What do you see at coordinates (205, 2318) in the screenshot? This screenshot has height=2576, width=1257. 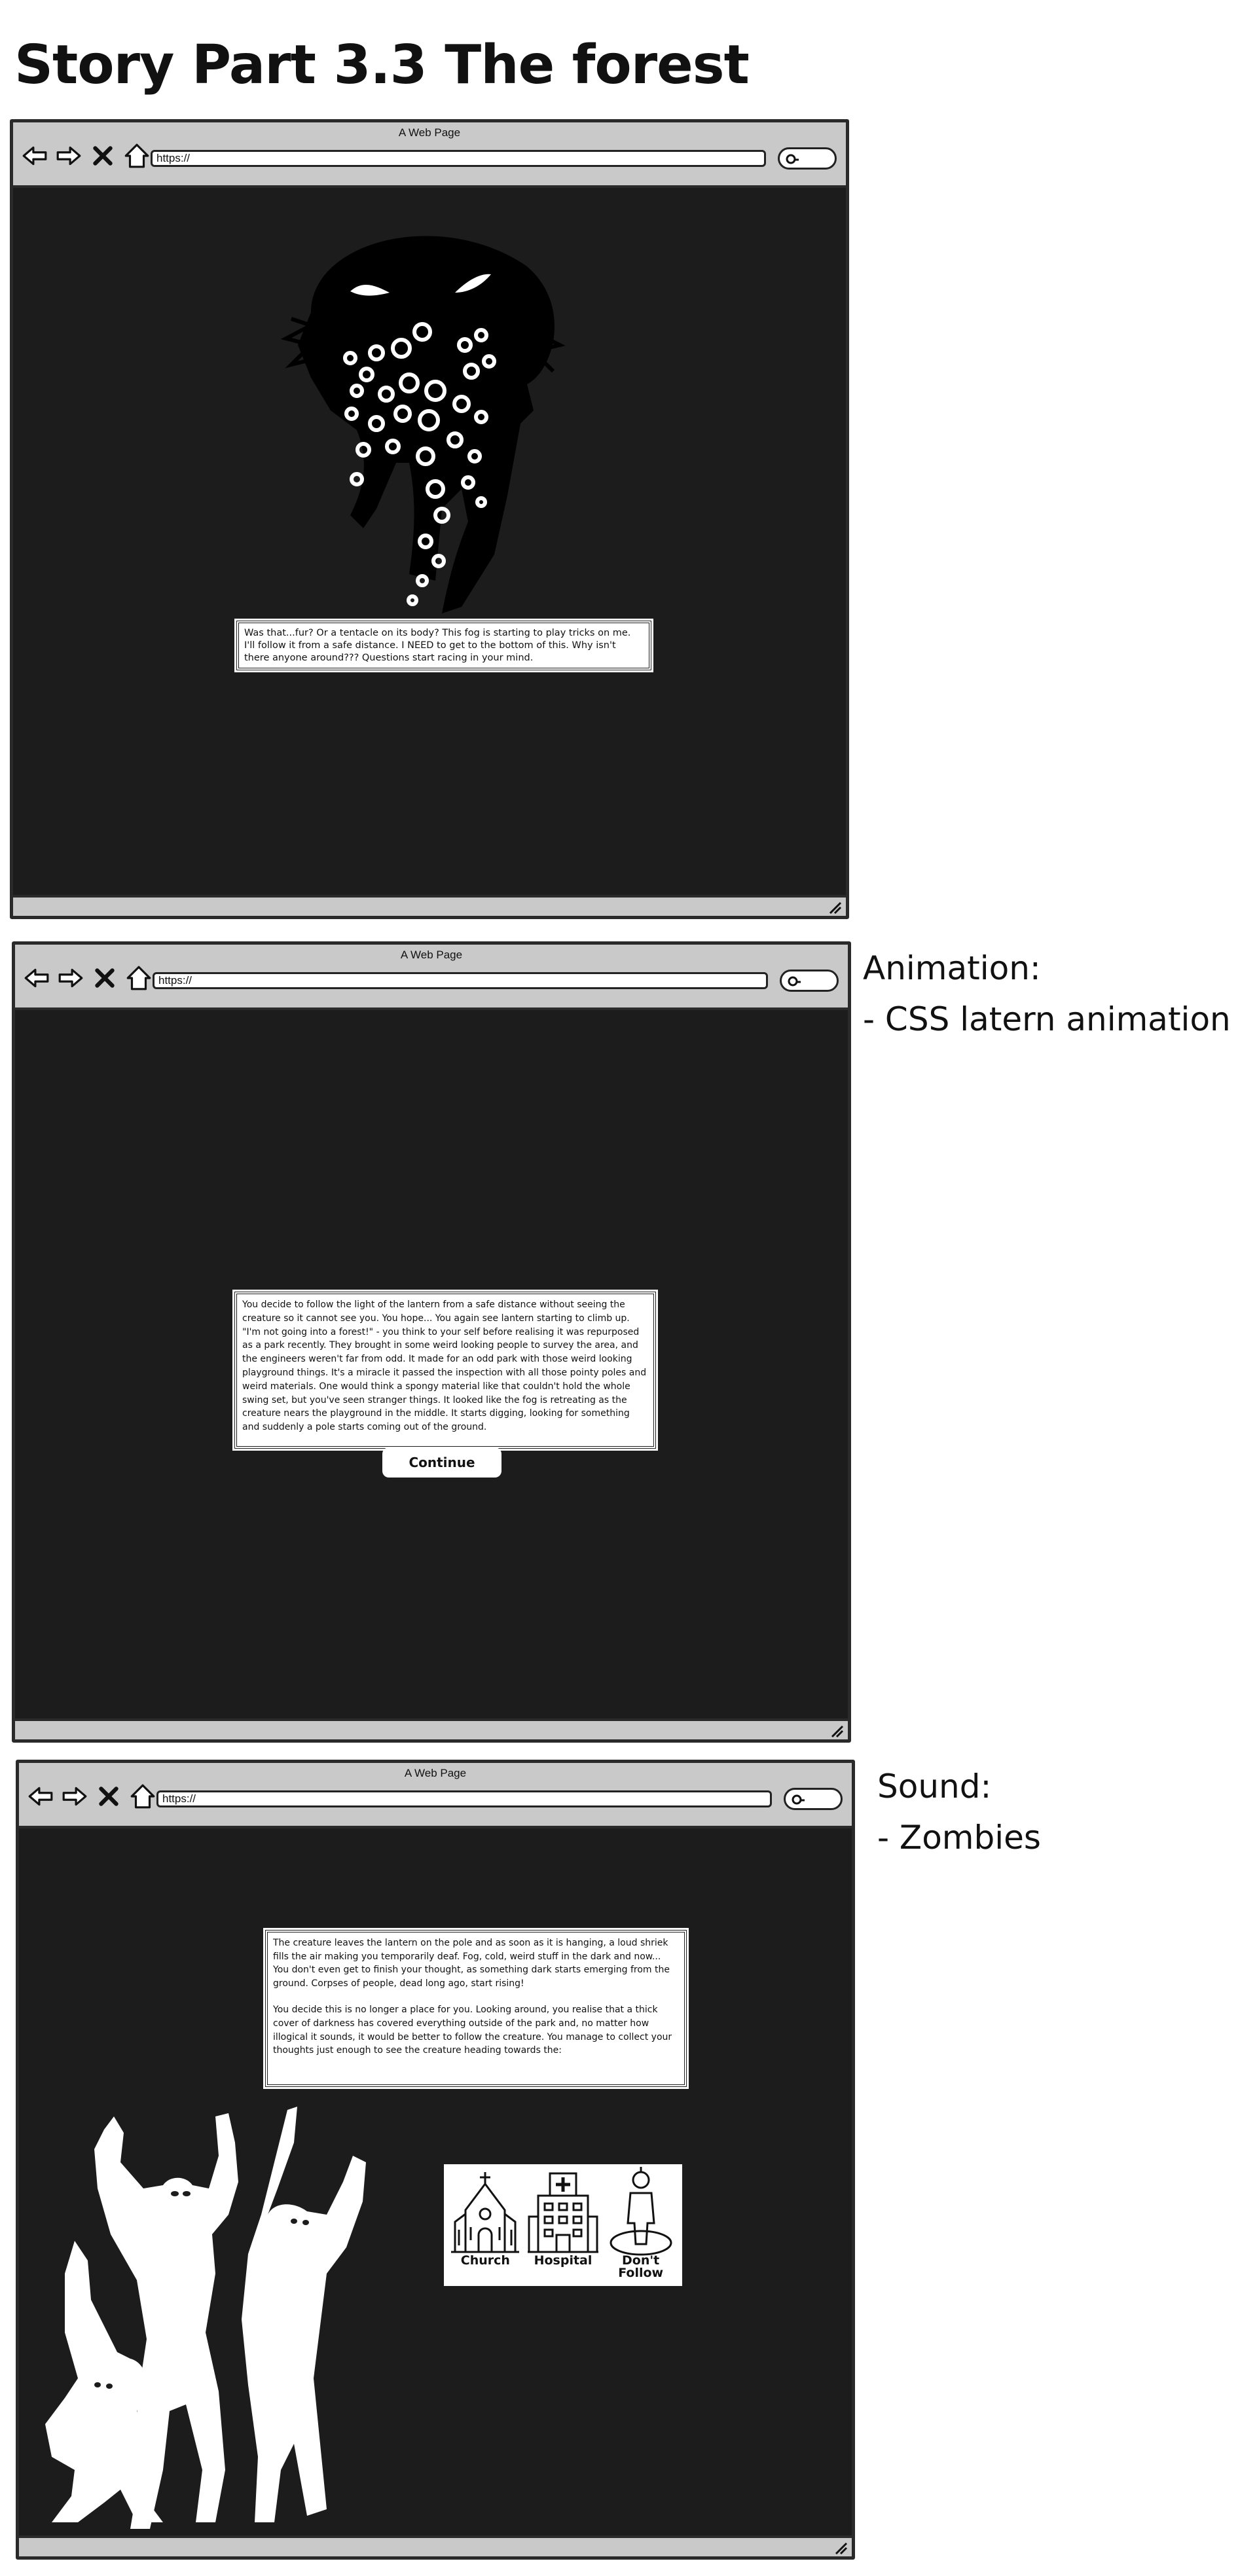 I see `zombies-illustration` at bounding box center [205, 2318].